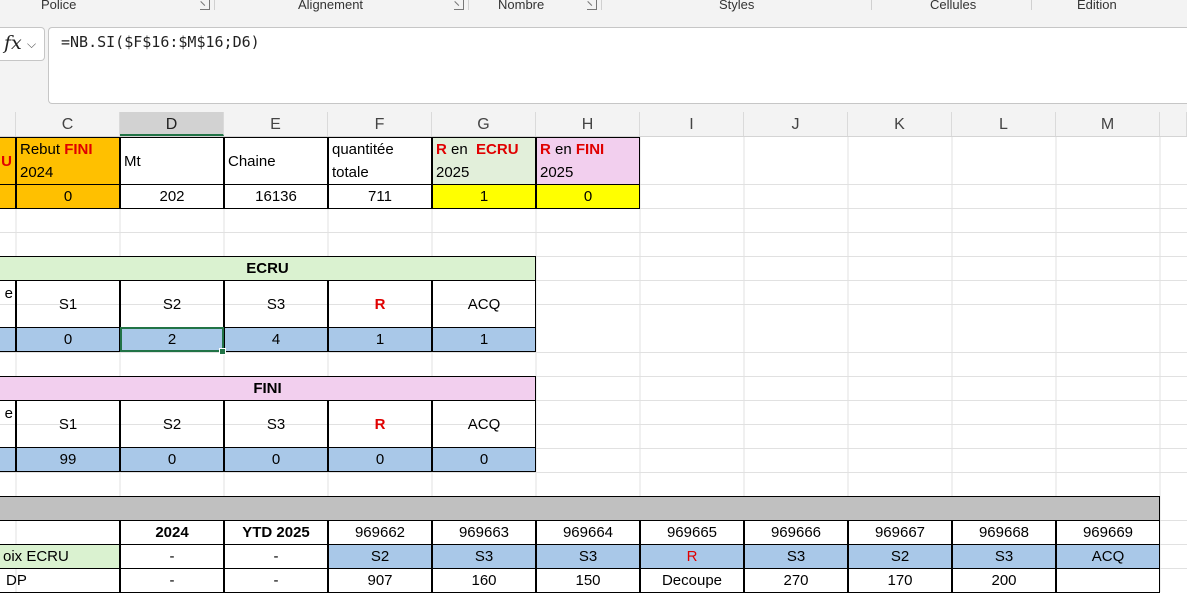  What do you see at coordinates (8, 459) in the screenshot?
I see `fini-cut-value` at bounding box center [8, 459].